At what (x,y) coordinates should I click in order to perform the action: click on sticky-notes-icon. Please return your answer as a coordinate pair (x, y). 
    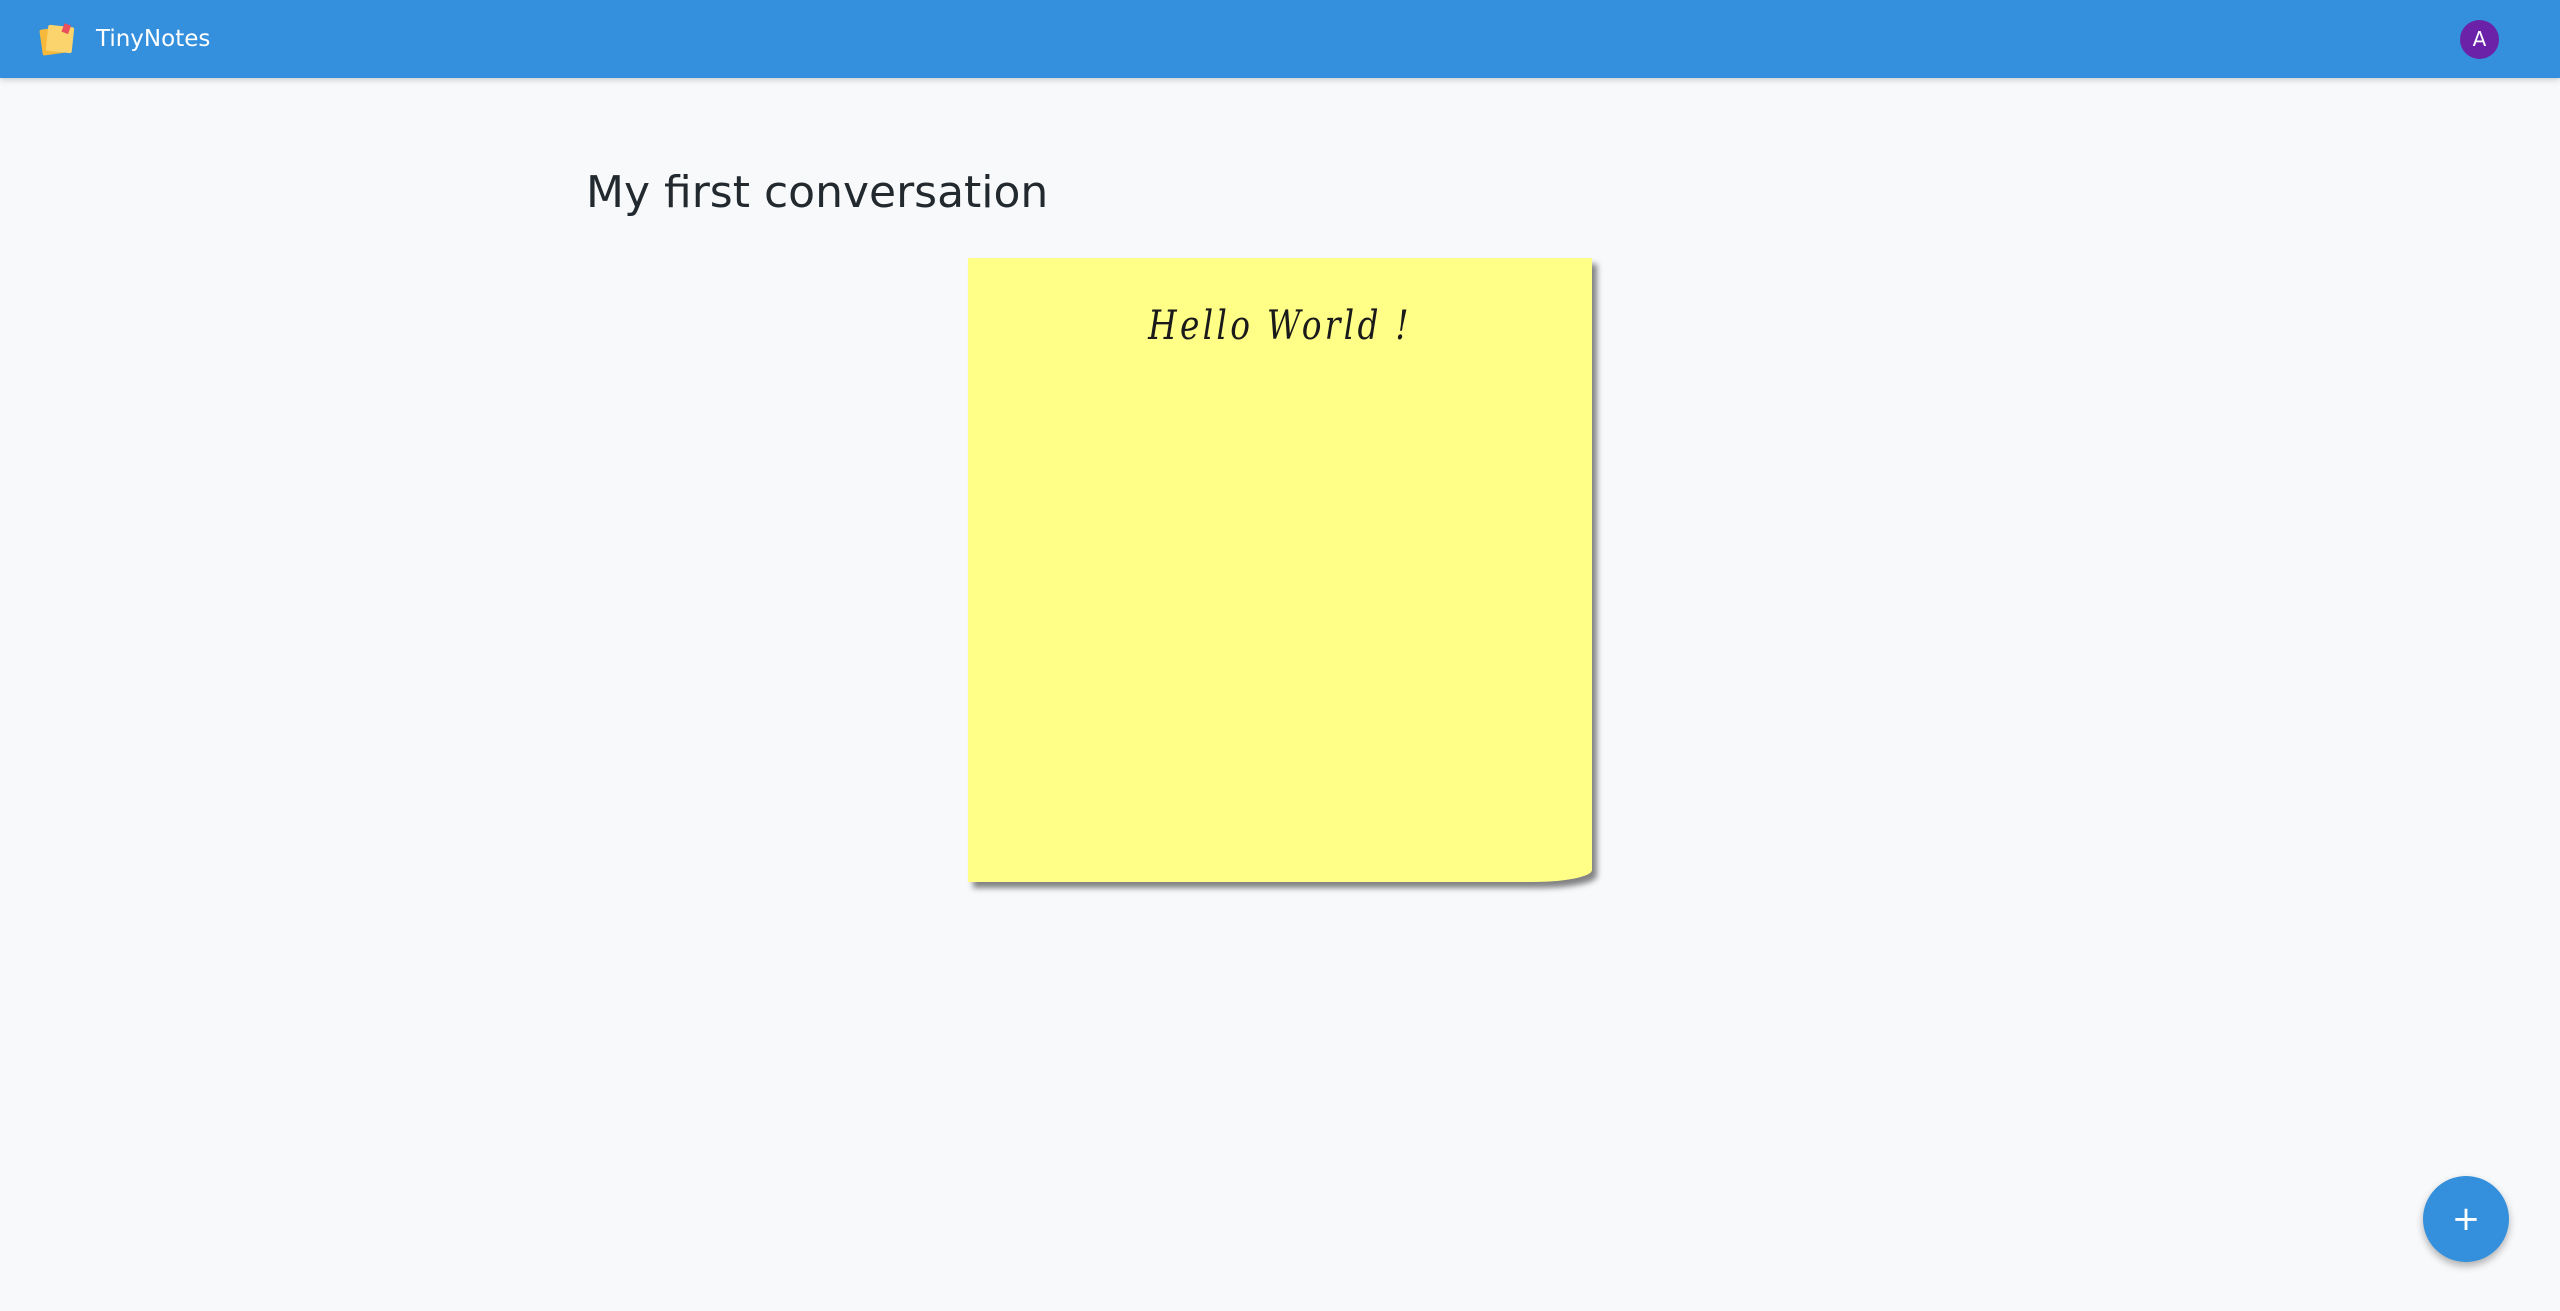
    Looking at the image, I should click on (58, 39).